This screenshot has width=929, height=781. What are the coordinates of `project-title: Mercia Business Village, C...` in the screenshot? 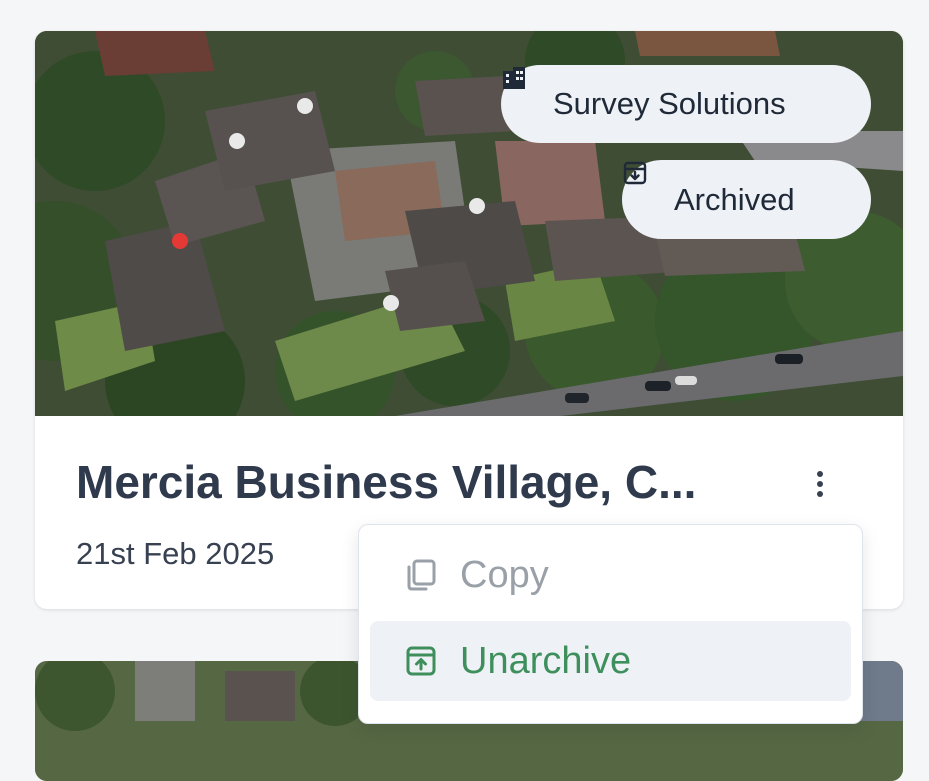 It's located at (421, 482).